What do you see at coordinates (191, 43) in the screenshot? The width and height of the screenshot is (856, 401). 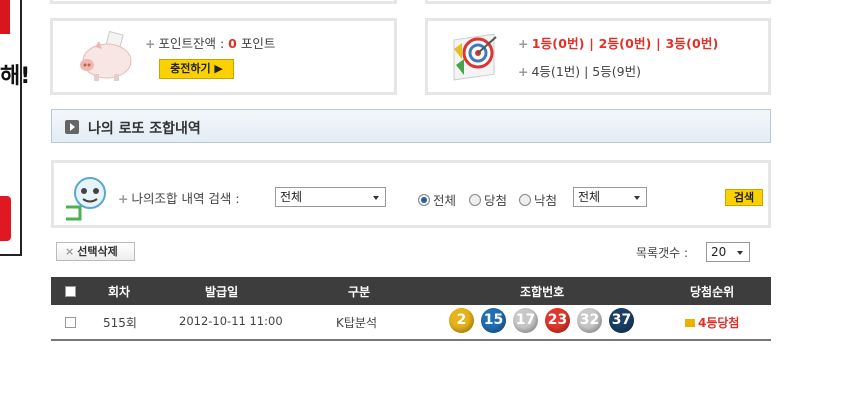 I see `point-label: 포인트잔액 :` at bounding box center [191, 43].